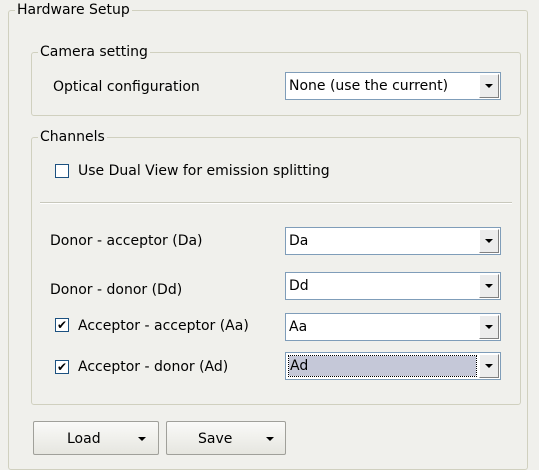 This screenshot has height=470, width=539. What do you see at coordinates (204, 171) in the screenshot?
I see `dual-view-label: Use Dual View for emission splitting` at bounding box center [204, 171].